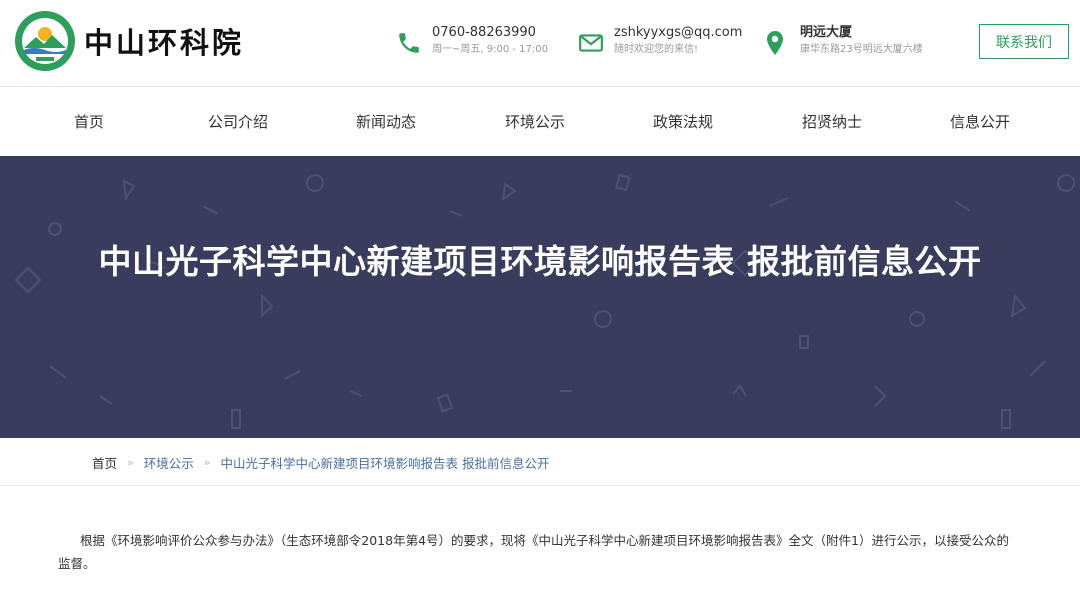 The image size is (1080, 592). Describe the element at coordinates (683, 121) in the screenshot. I see `nav-item-policy: 政策法规` at that location.